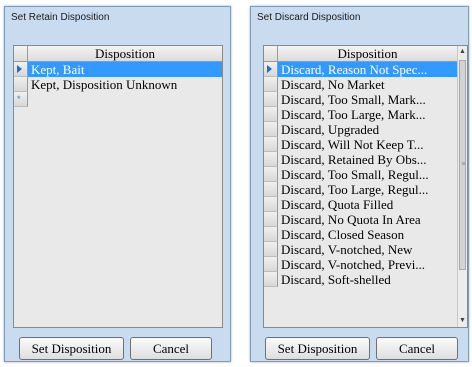 The width and height of the screenshot is (472, 367). I want to click on scroll-up-icon: ▲, so click(462, 52).